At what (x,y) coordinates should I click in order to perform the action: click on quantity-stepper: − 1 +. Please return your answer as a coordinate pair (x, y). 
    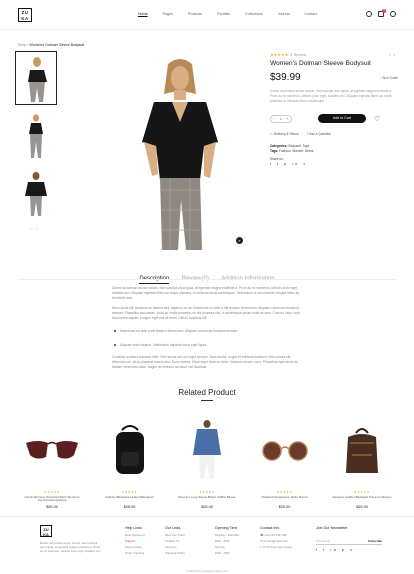
    Looking at the image, I should click on (281, 118).